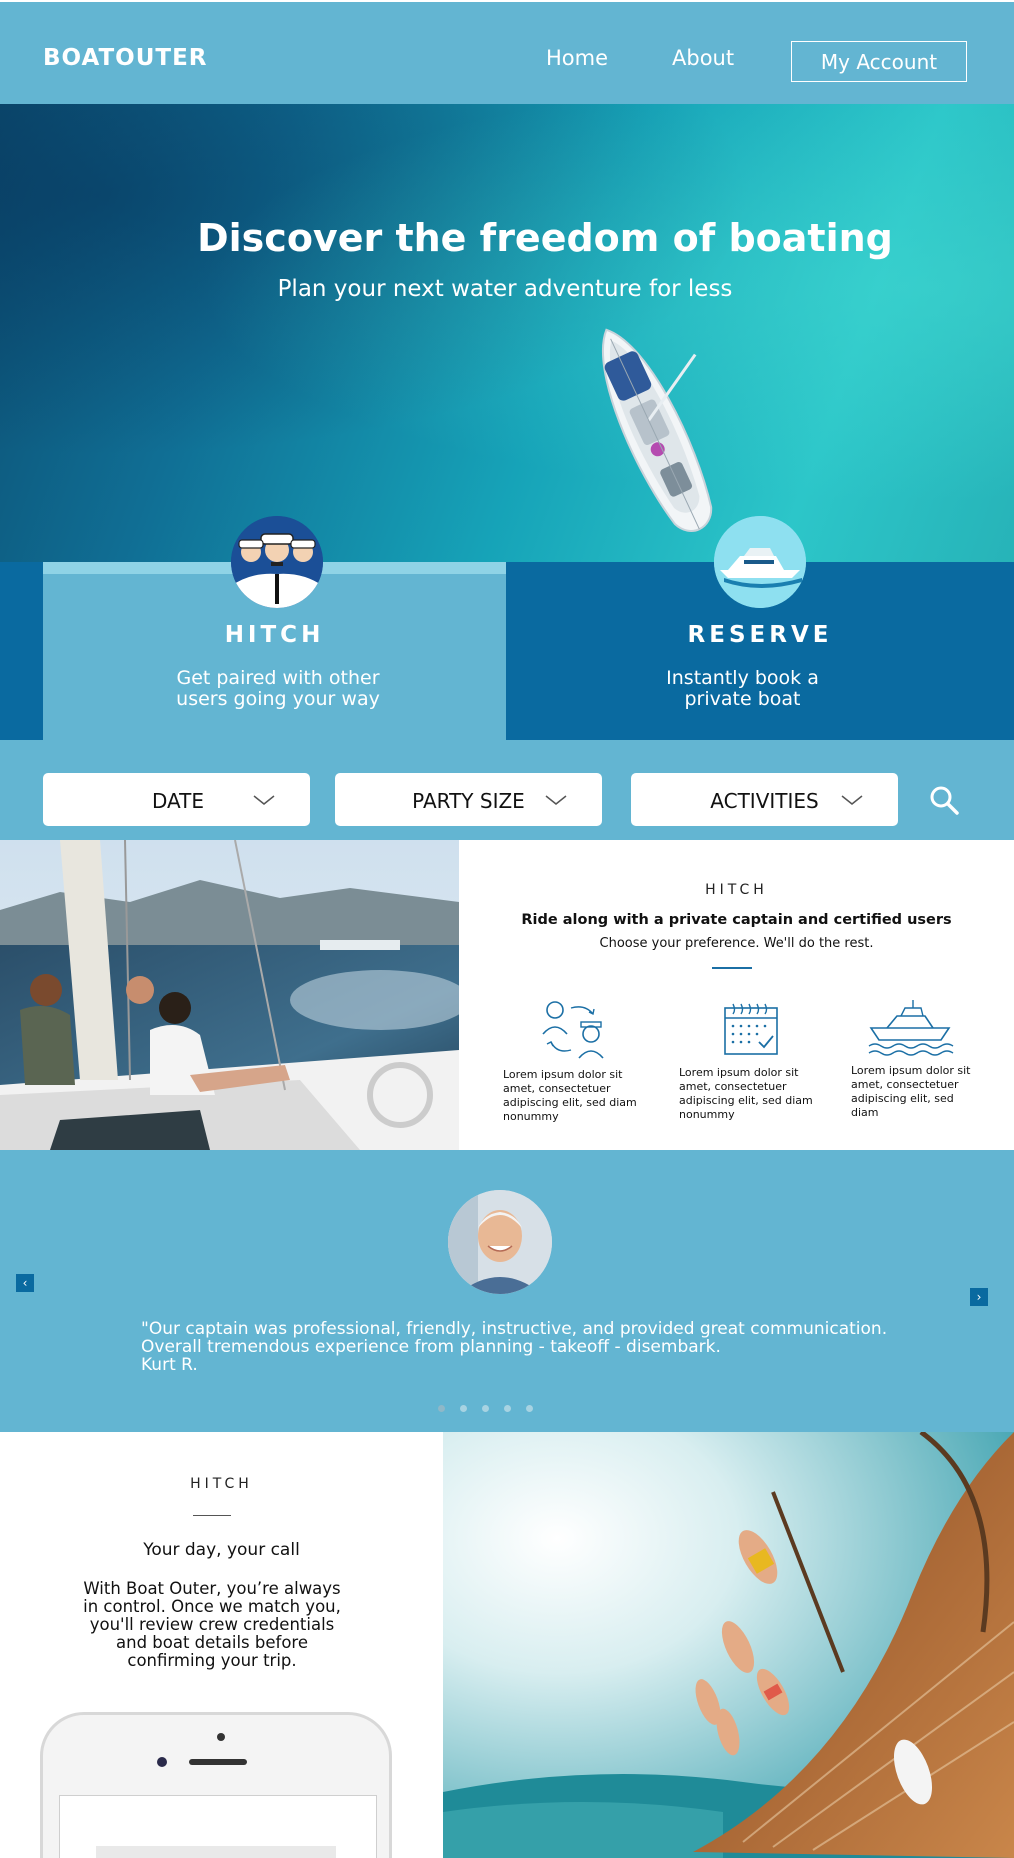 The height and width of the screenshot is (1858, 1014). Describe the element at coordinates (216, 1785) in the screenshot. I see `phone-mockup` at that location.